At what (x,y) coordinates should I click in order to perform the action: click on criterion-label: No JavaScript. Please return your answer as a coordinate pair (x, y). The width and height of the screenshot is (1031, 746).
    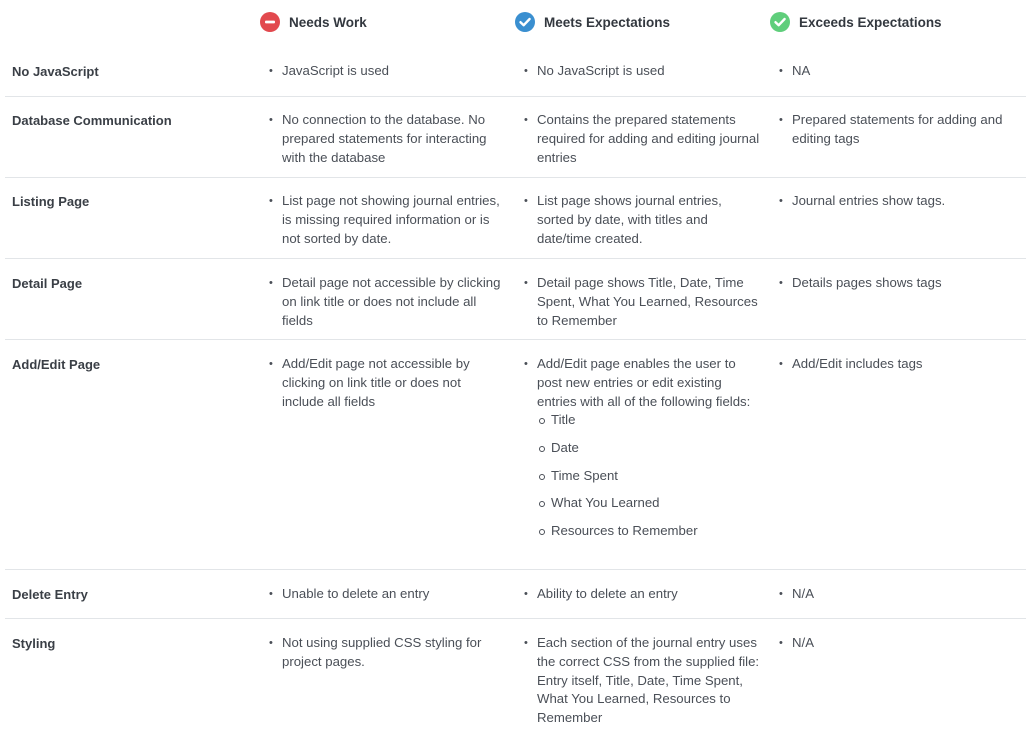
    Looking at the image, I should click on (55, 71).